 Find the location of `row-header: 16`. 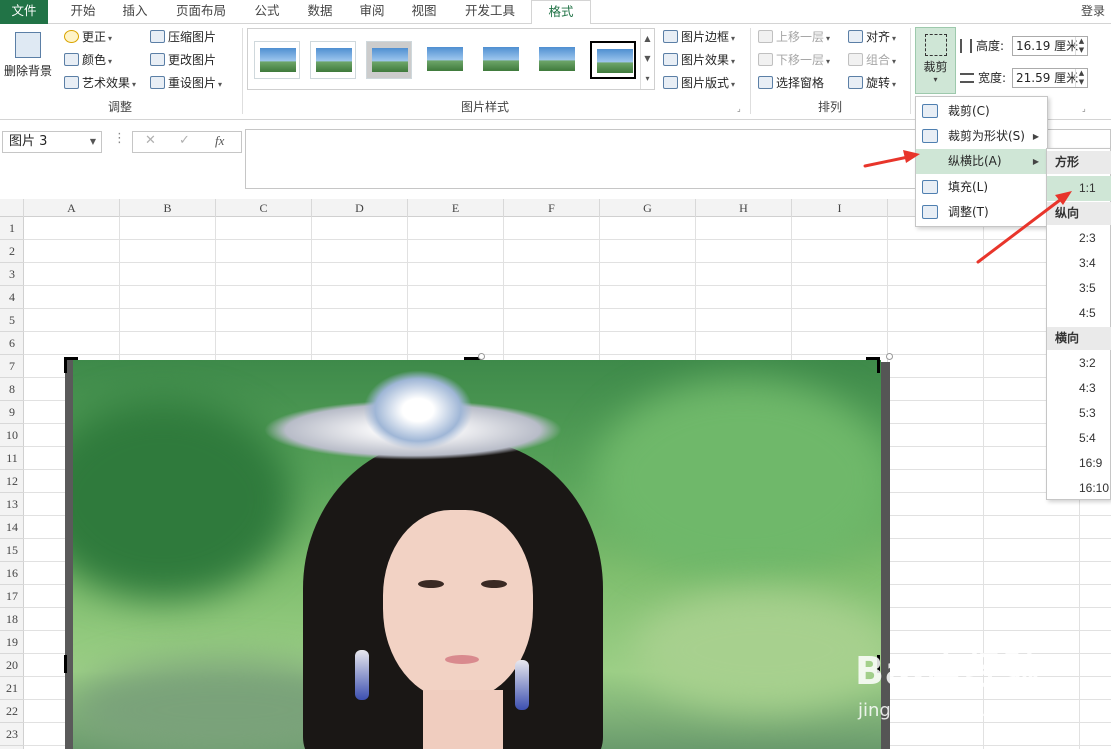

row-header: 16 is located at coordinates (12, 573).